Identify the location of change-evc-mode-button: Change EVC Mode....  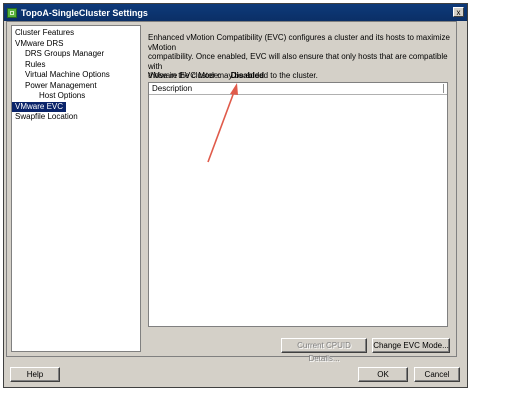
(411, 345).